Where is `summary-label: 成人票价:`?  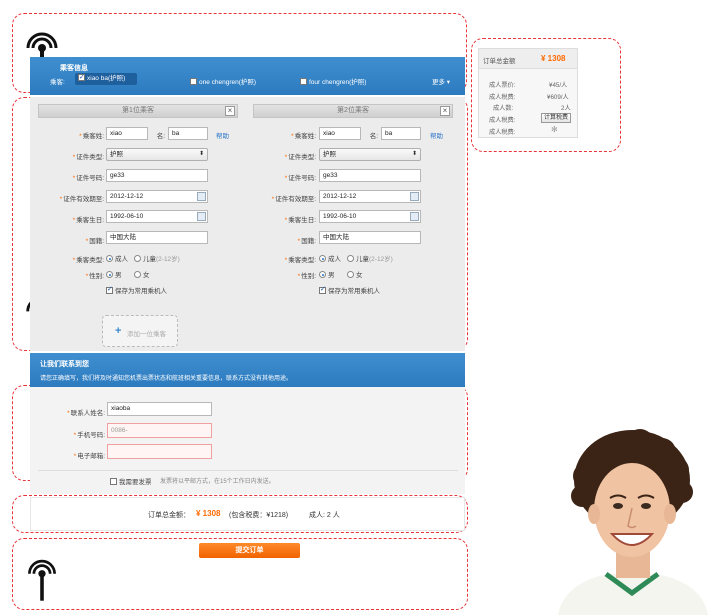 summary-label: 成人票价: is located at coordinates (502, 85).